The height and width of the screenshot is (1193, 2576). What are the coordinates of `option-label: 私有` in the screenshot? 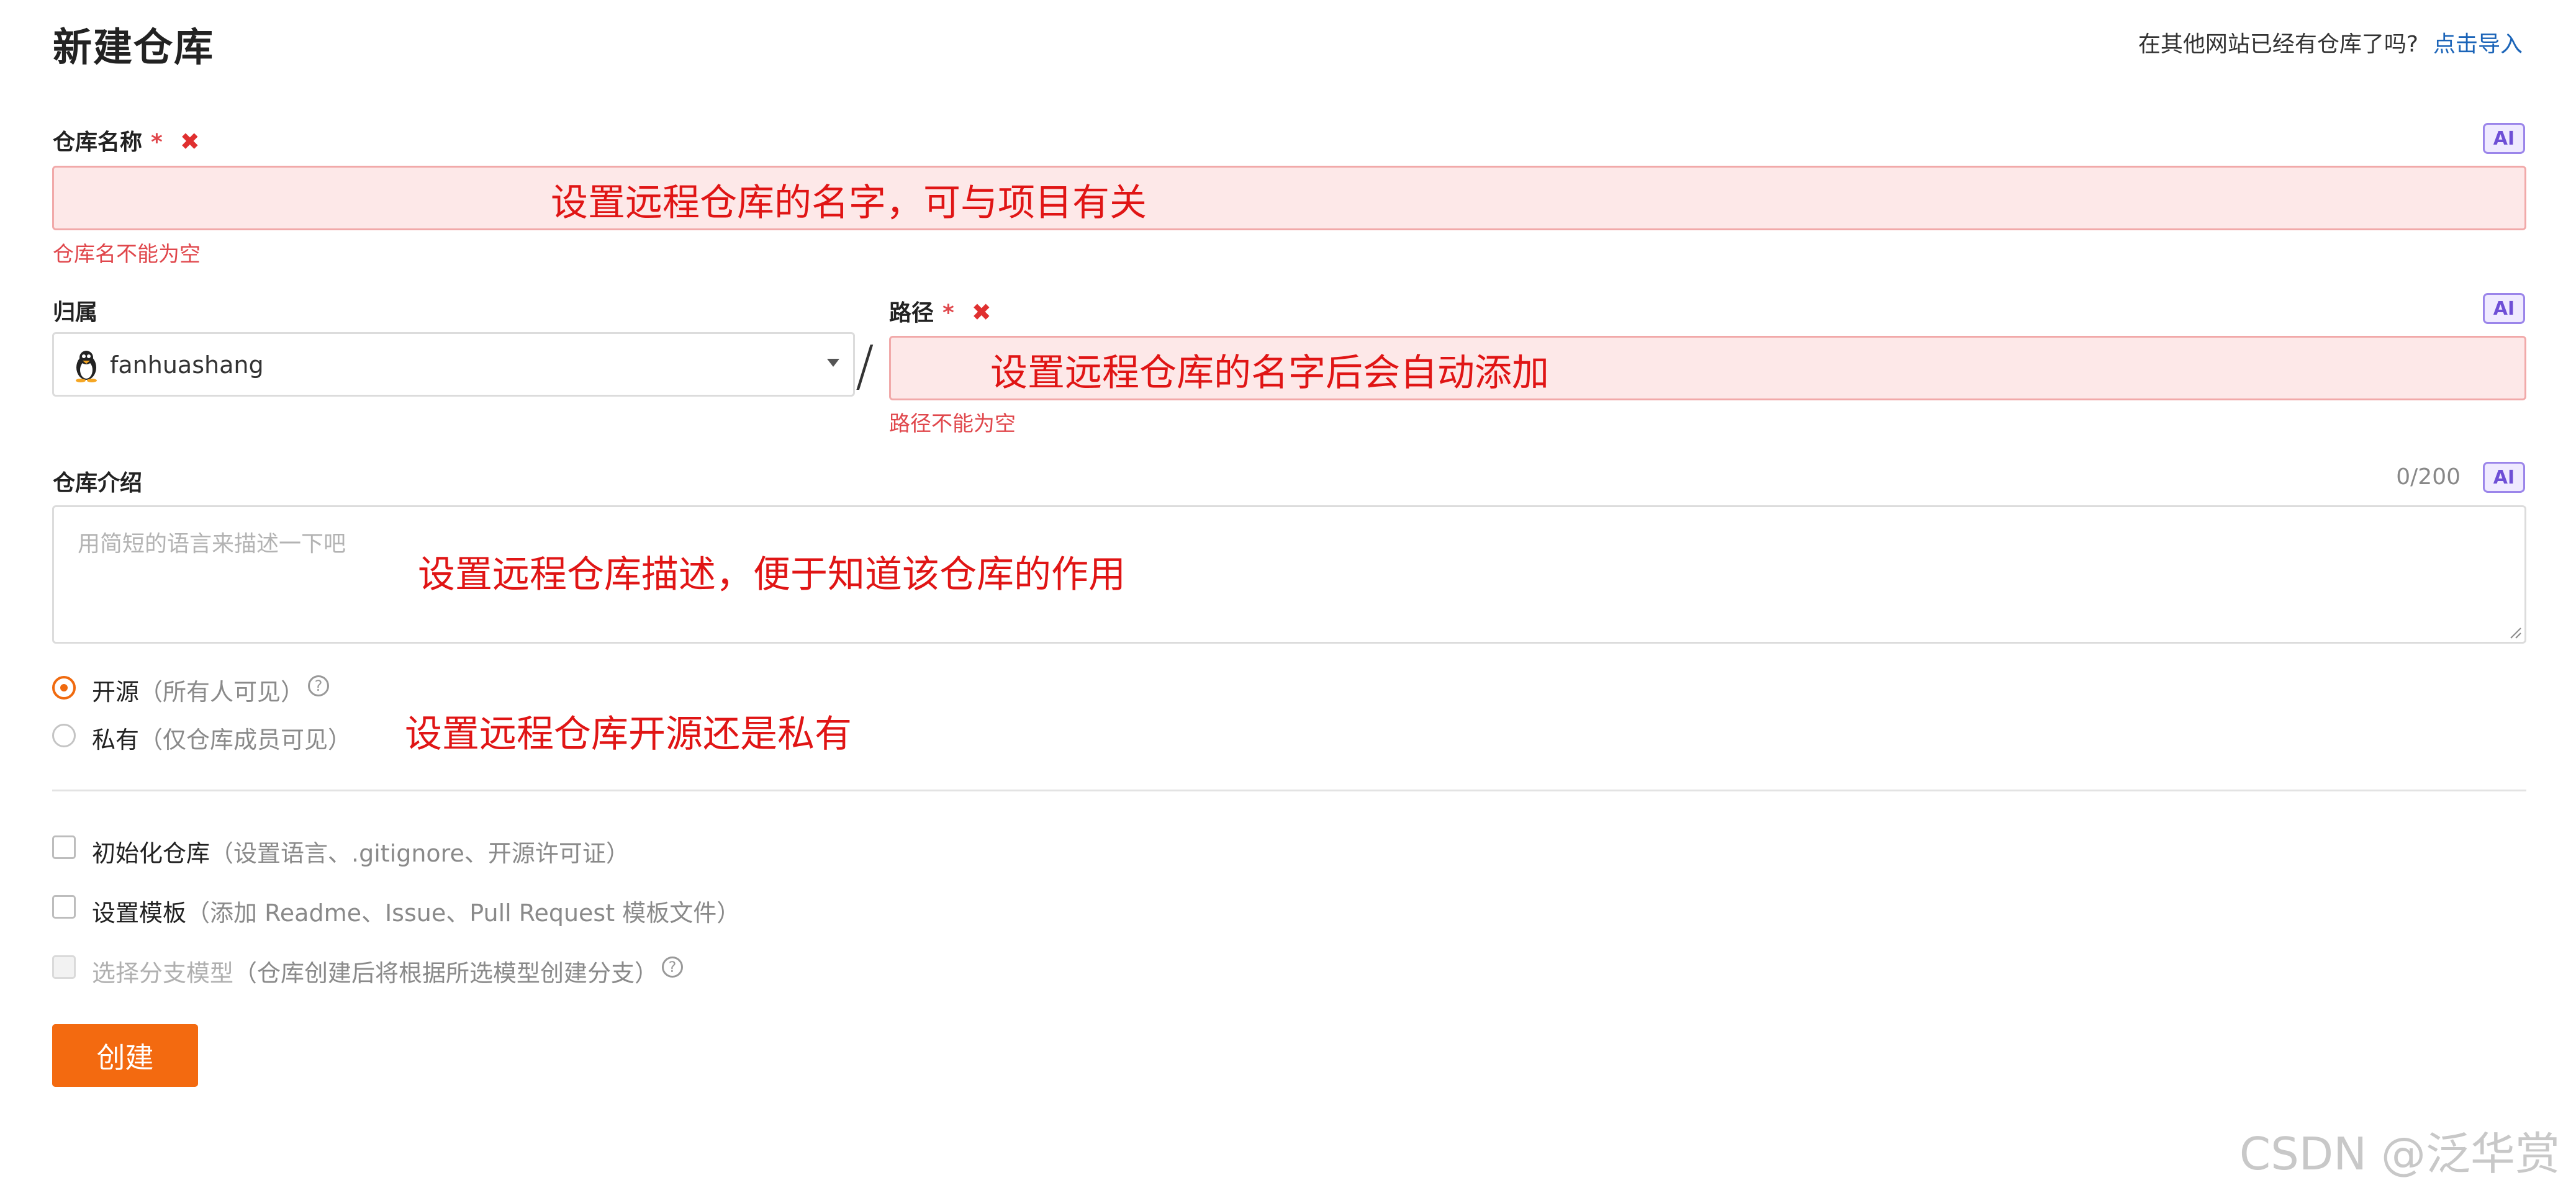 It's located at (116, 740).